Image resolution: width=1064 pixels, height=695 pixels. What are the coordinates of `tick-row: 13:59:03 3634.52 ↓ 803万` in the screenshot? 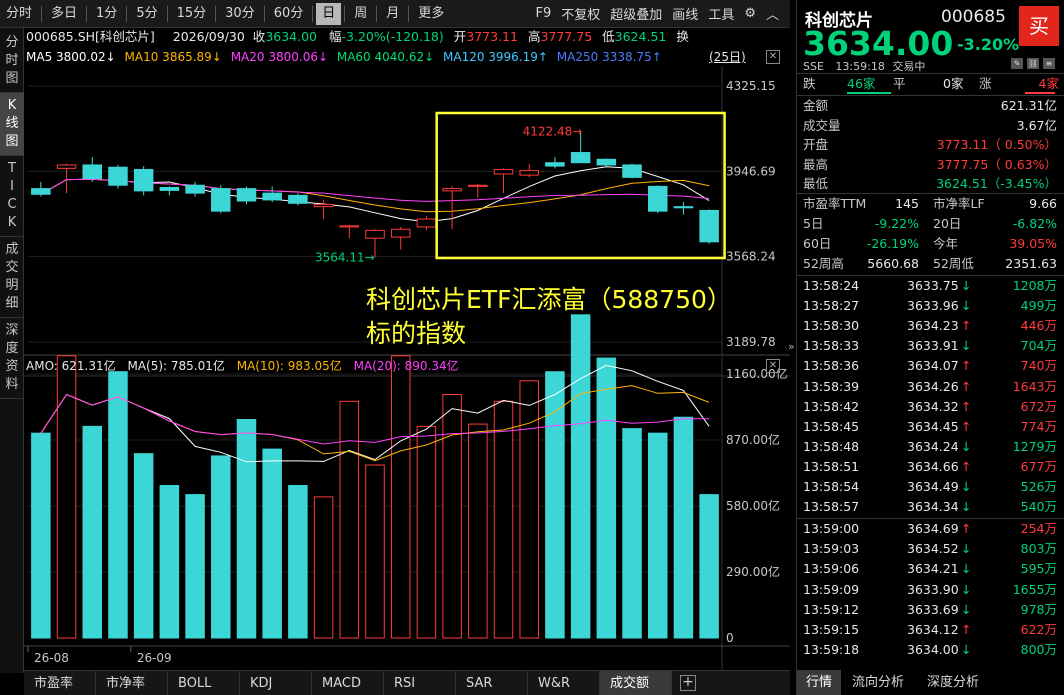 It's located at (930, 549).